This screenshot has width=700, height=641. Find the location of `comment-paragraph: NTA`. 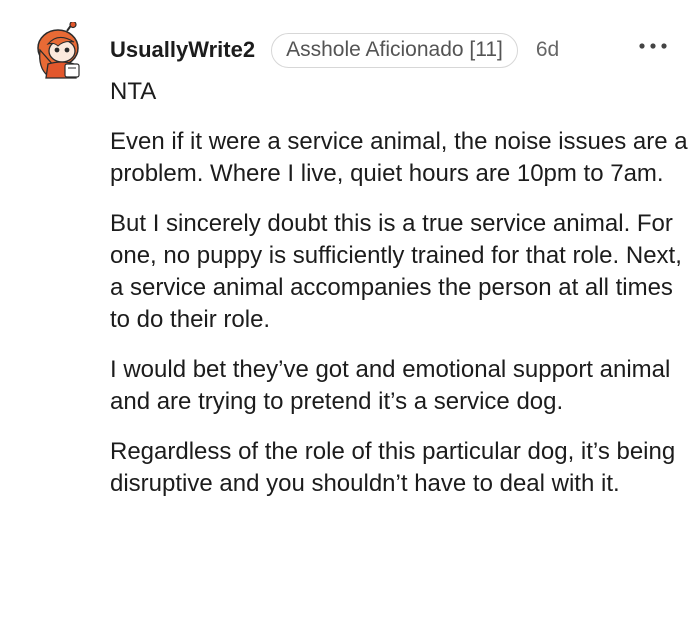

comment-paragraph: NTA is located at coordinates (133, 91).